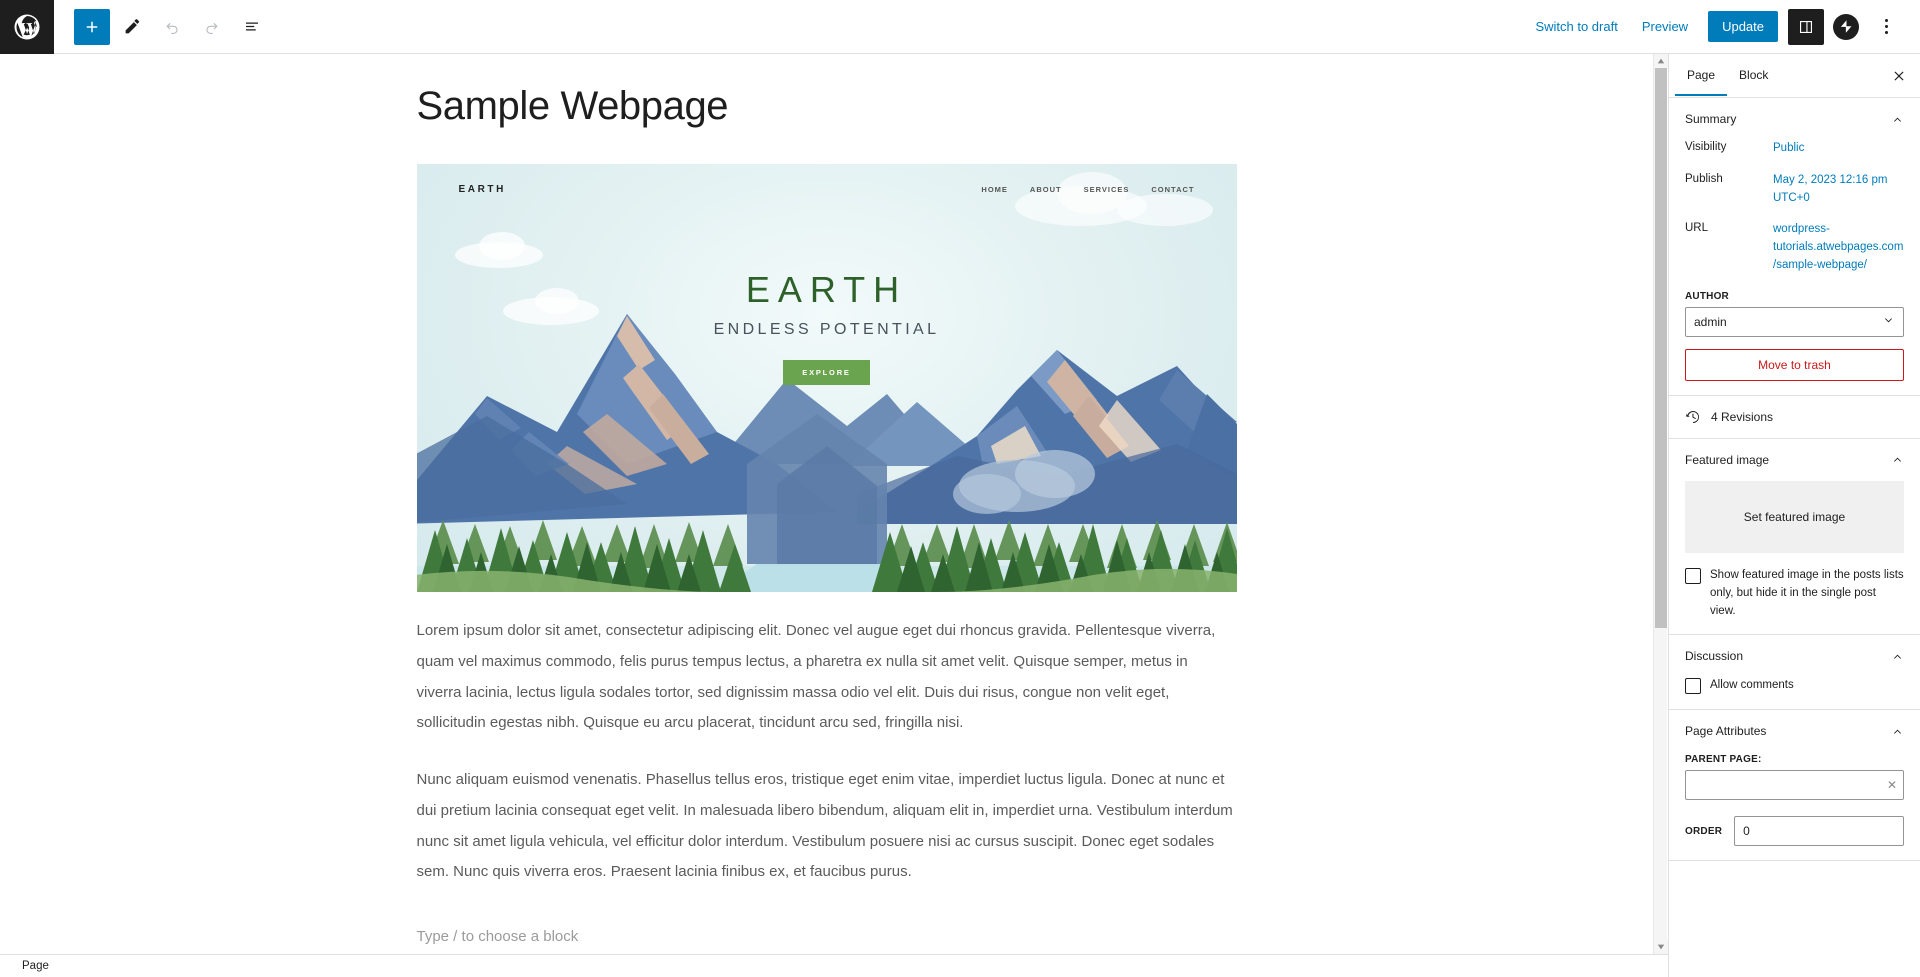 This screenshot has width=1920, height=977. I want to click on publish-row: Publish May 2, 2023 12:16 pm UTC+0, so click(1794, 190).